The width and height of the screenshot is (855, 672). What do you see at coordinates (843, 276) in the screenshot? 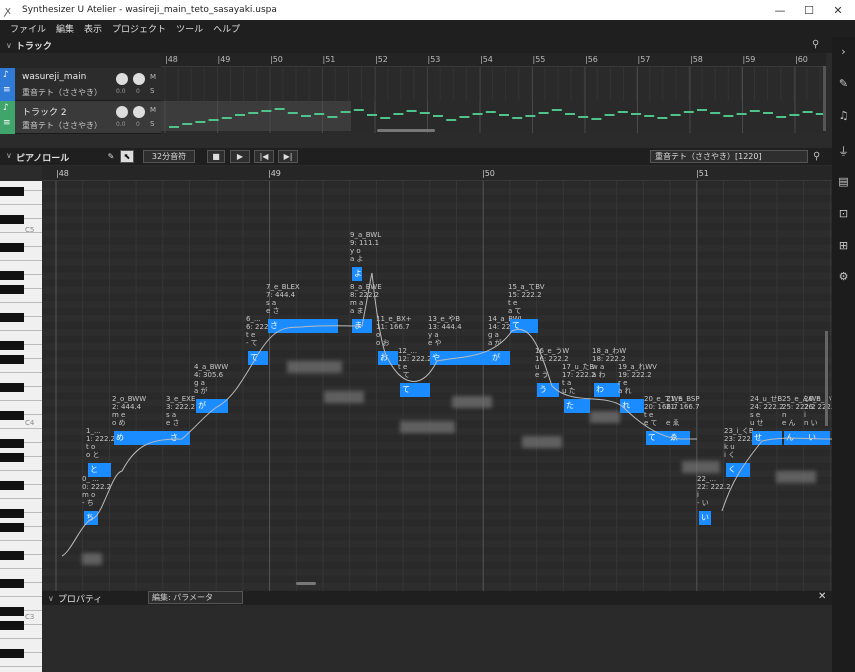
I see `settings-icon: ⚙` at bounding box center [843, 276].